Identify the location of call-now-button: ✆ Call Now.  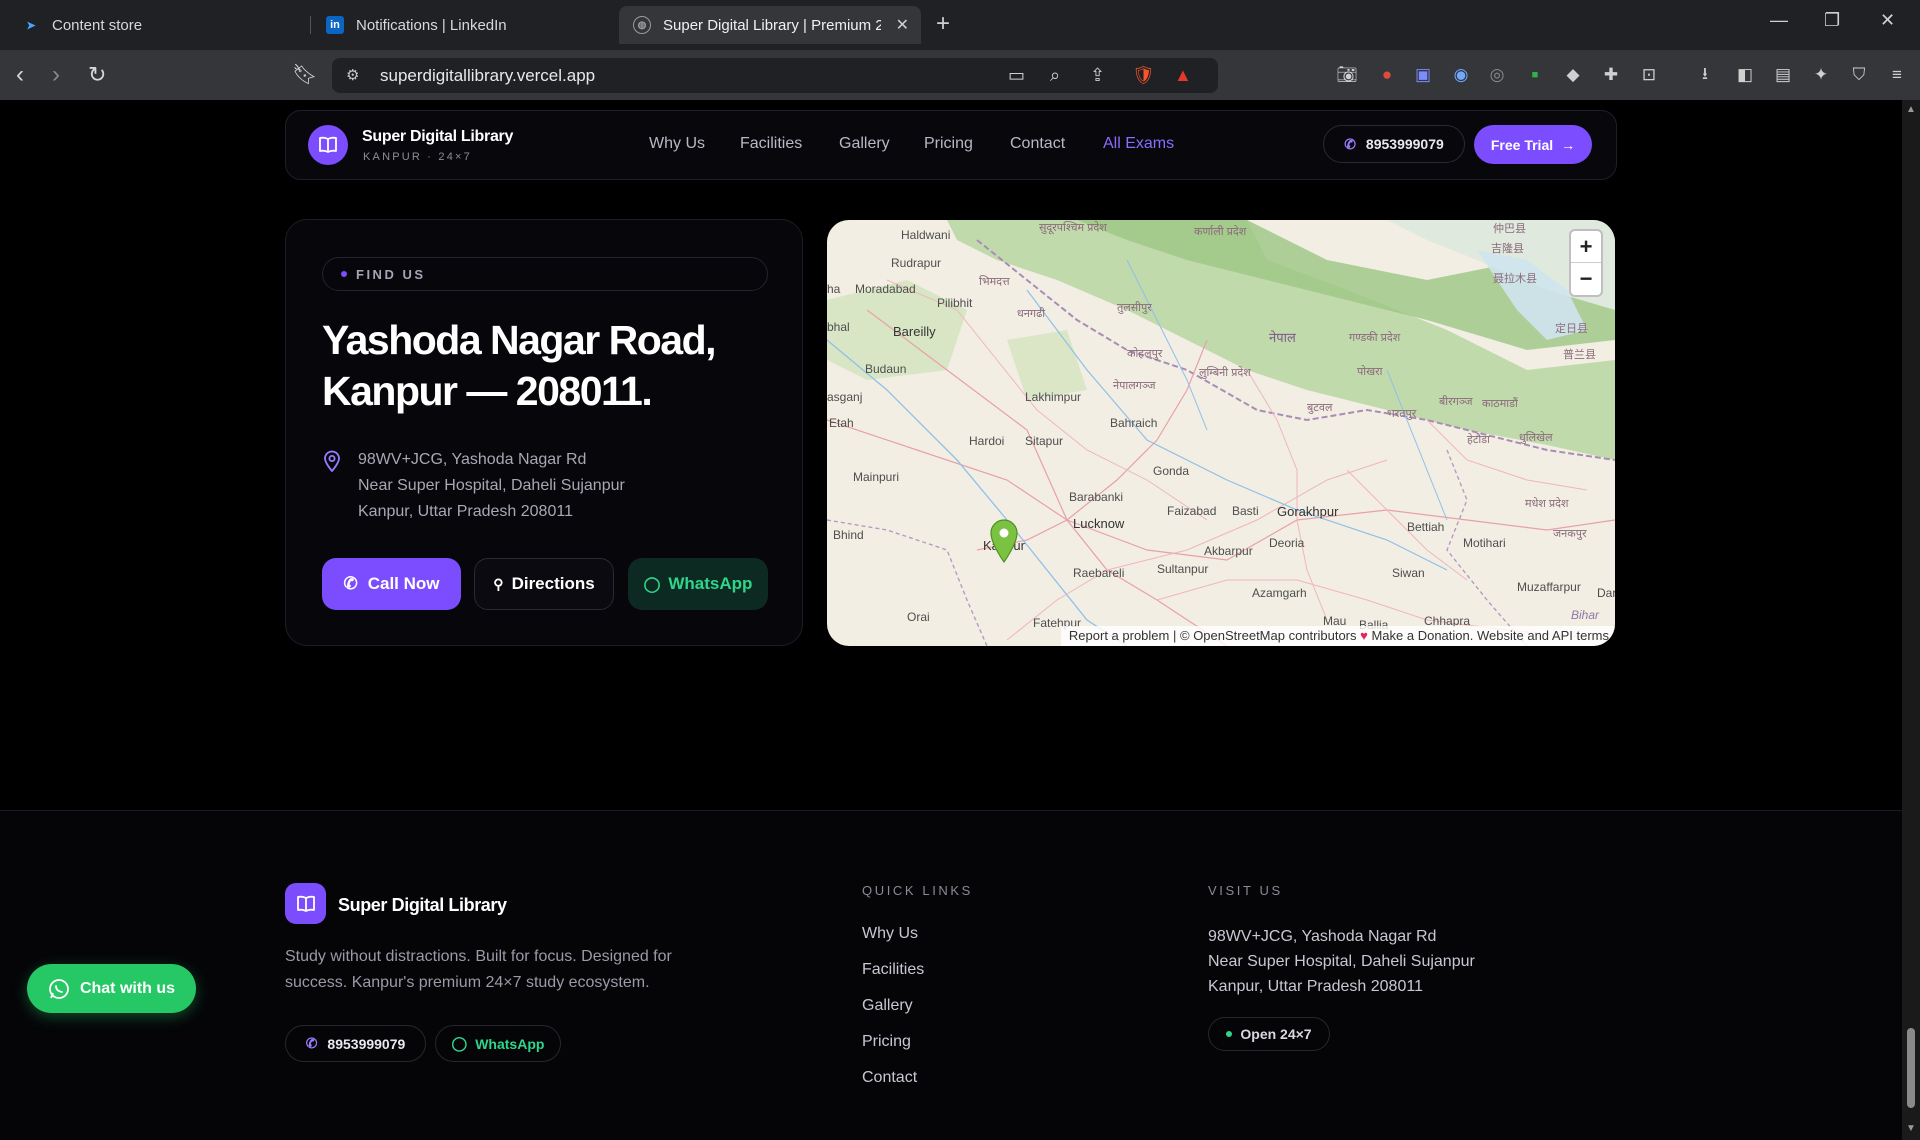
(391, 584).